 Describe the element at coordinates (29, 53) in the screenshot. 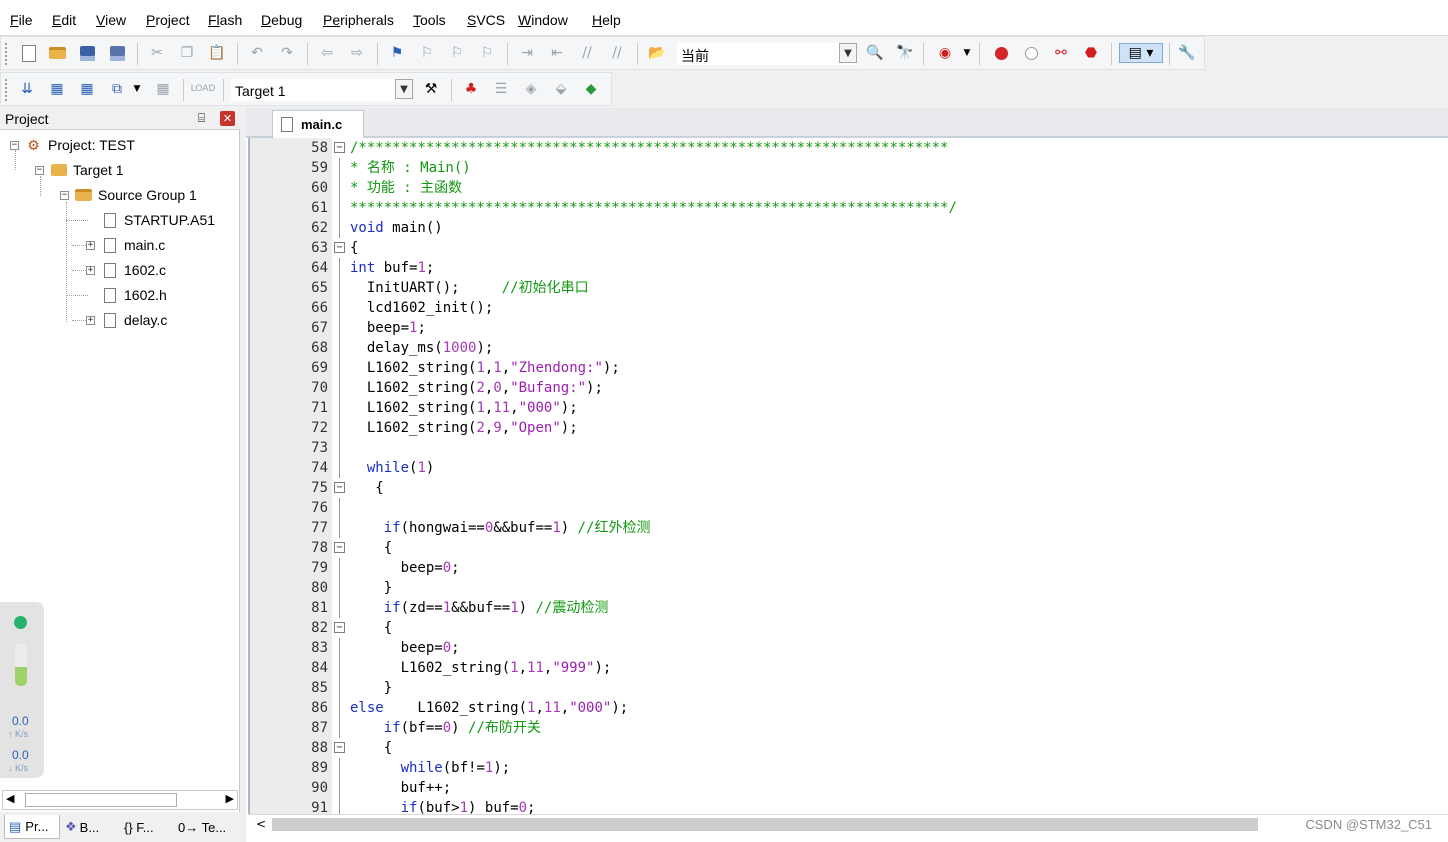

I see `new-file-icon` at that location.